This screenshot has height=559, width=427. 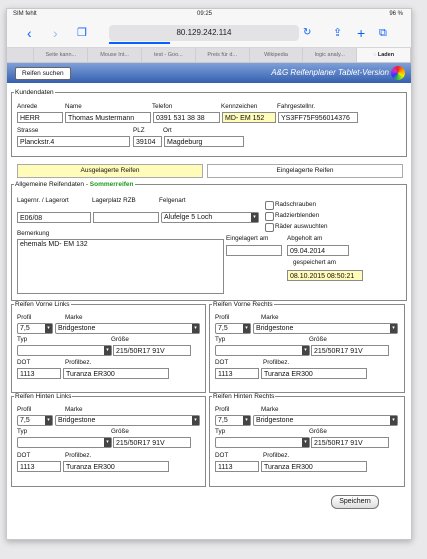 What do you see at coordinates (277, 55) in the screenshot?
I see `tab-wikipedia: Wikipedia` at bounding box center [277, 55].